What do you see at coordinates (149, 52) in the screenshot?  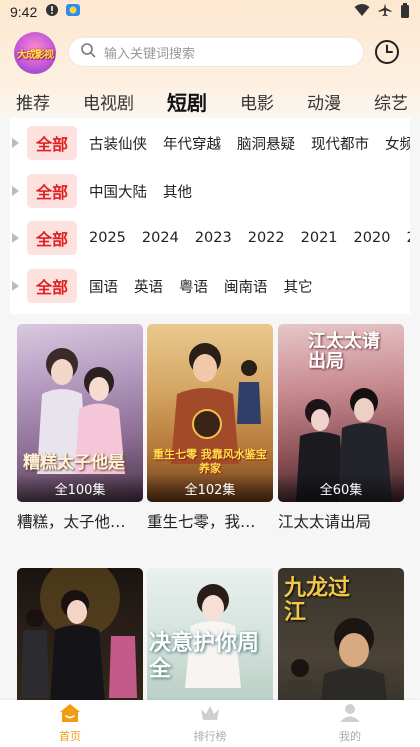 I see `search-placeholder: 输入关键词搜索` at bounding box center [149, 52].